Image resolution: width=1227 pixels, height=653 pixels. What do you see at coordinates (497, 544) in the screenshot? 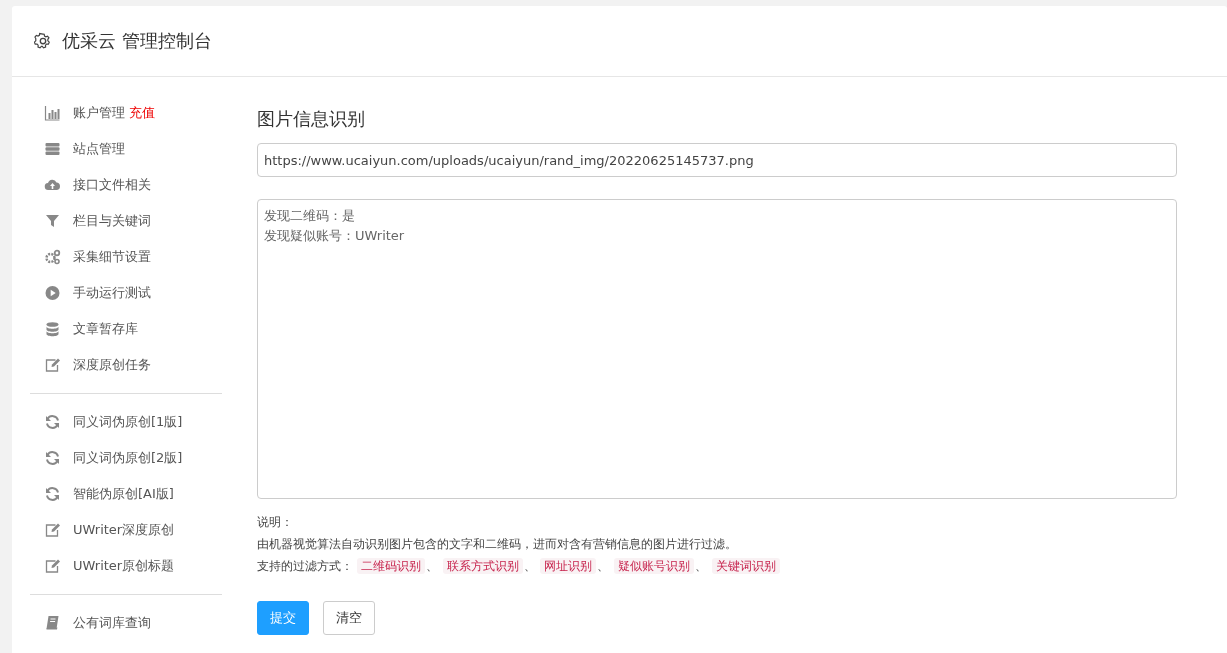
I see `description-text: 由机器视觉算法自动识别图片包含的文字和二维码，进而对含有营销信息的图片进行过滤。` at bounding box center [497, 544].